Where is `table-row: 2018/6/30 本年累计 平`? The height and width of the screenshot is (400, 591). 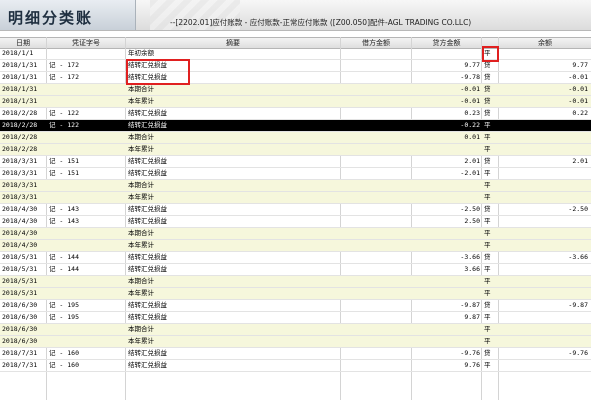
table-row: 2018/6/30 本年累计 平 is located at coordinates (295, 342).